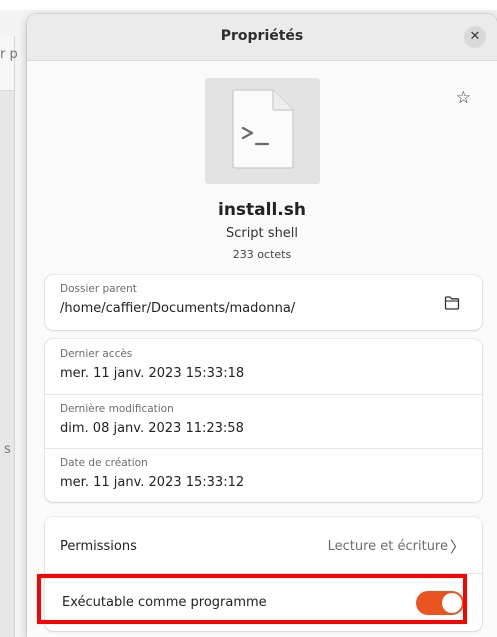 This screenshot has height=637, width=497. Describe the element at coordinates (262, 210) in the screenshot. I see `file-name: install.sh` at that location.